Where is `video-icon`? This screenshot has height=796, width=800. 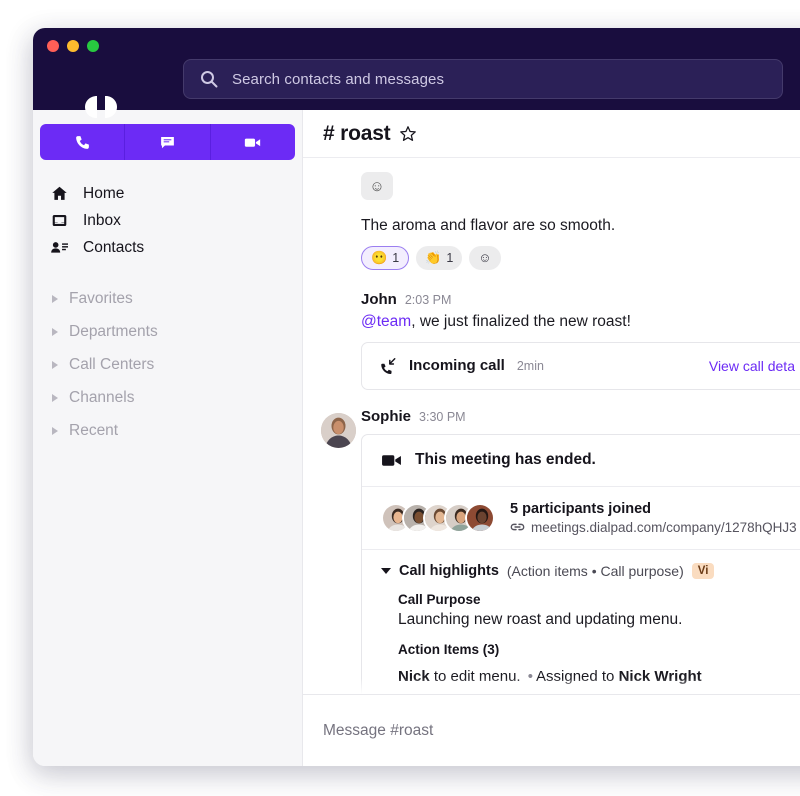
video-icon is located at coordinates (253, 142).